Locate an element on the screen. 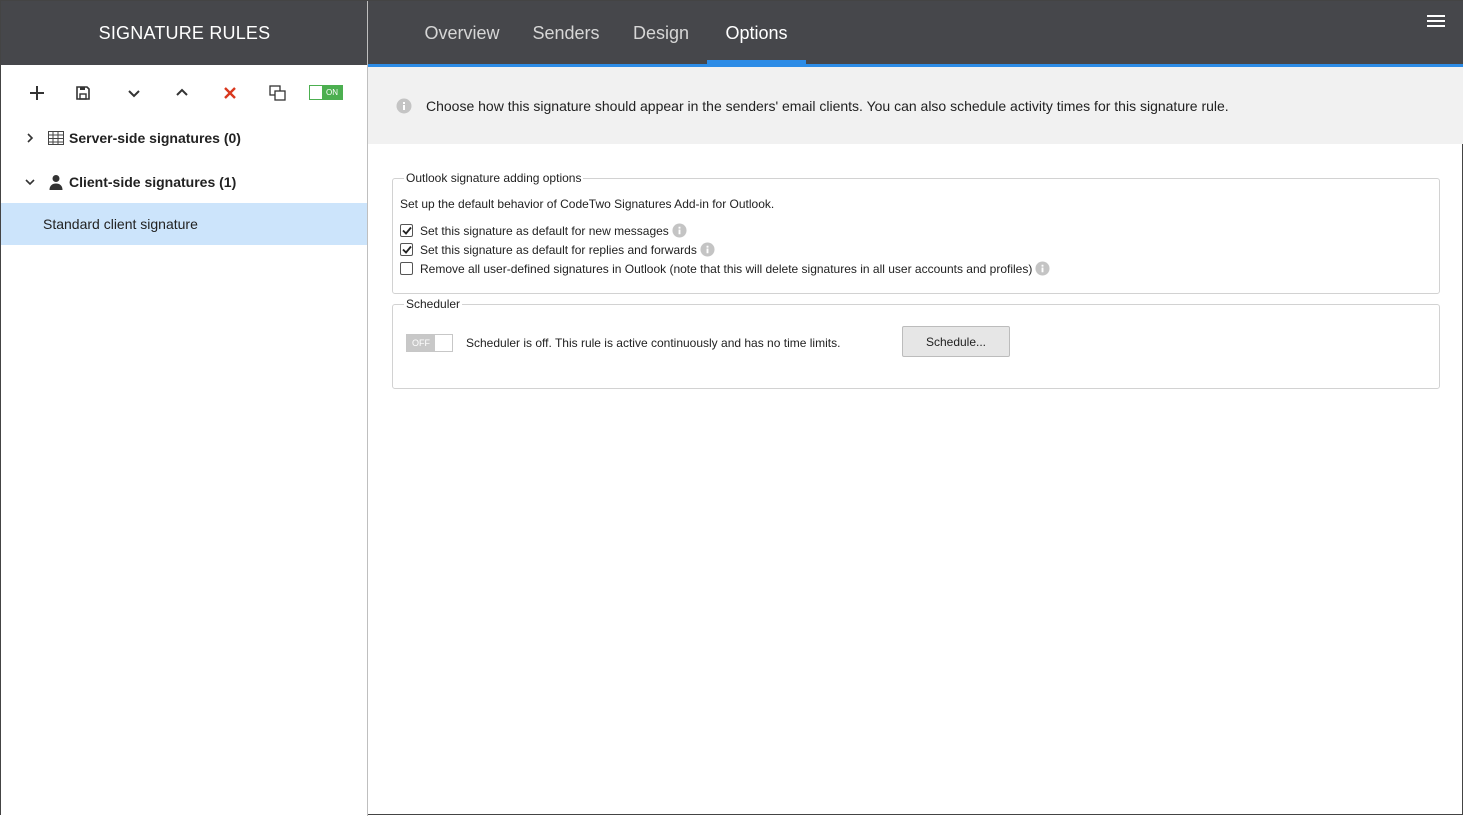  rule-item-label: Standard client signature is located at coordinates (120, 224).